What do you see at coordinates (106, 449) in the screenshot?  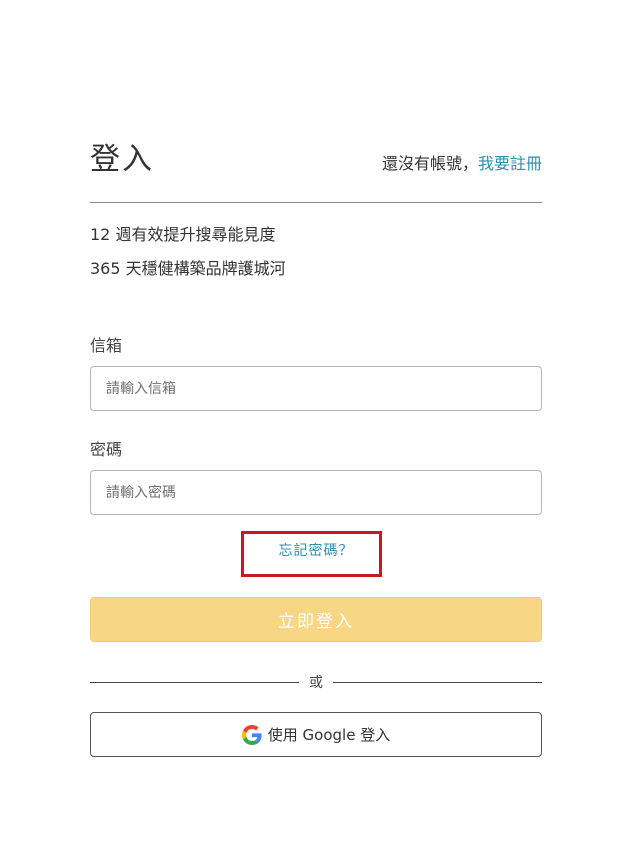 I see `password-label: 密碼` at bounding box center [106, 449].